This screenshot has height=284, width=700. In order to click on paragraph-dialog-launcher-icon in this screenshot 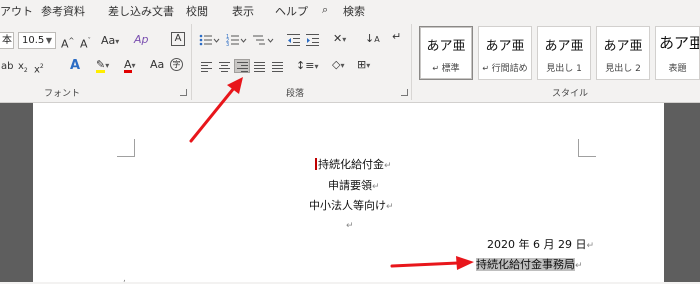, I will do `click(404, 92)`.